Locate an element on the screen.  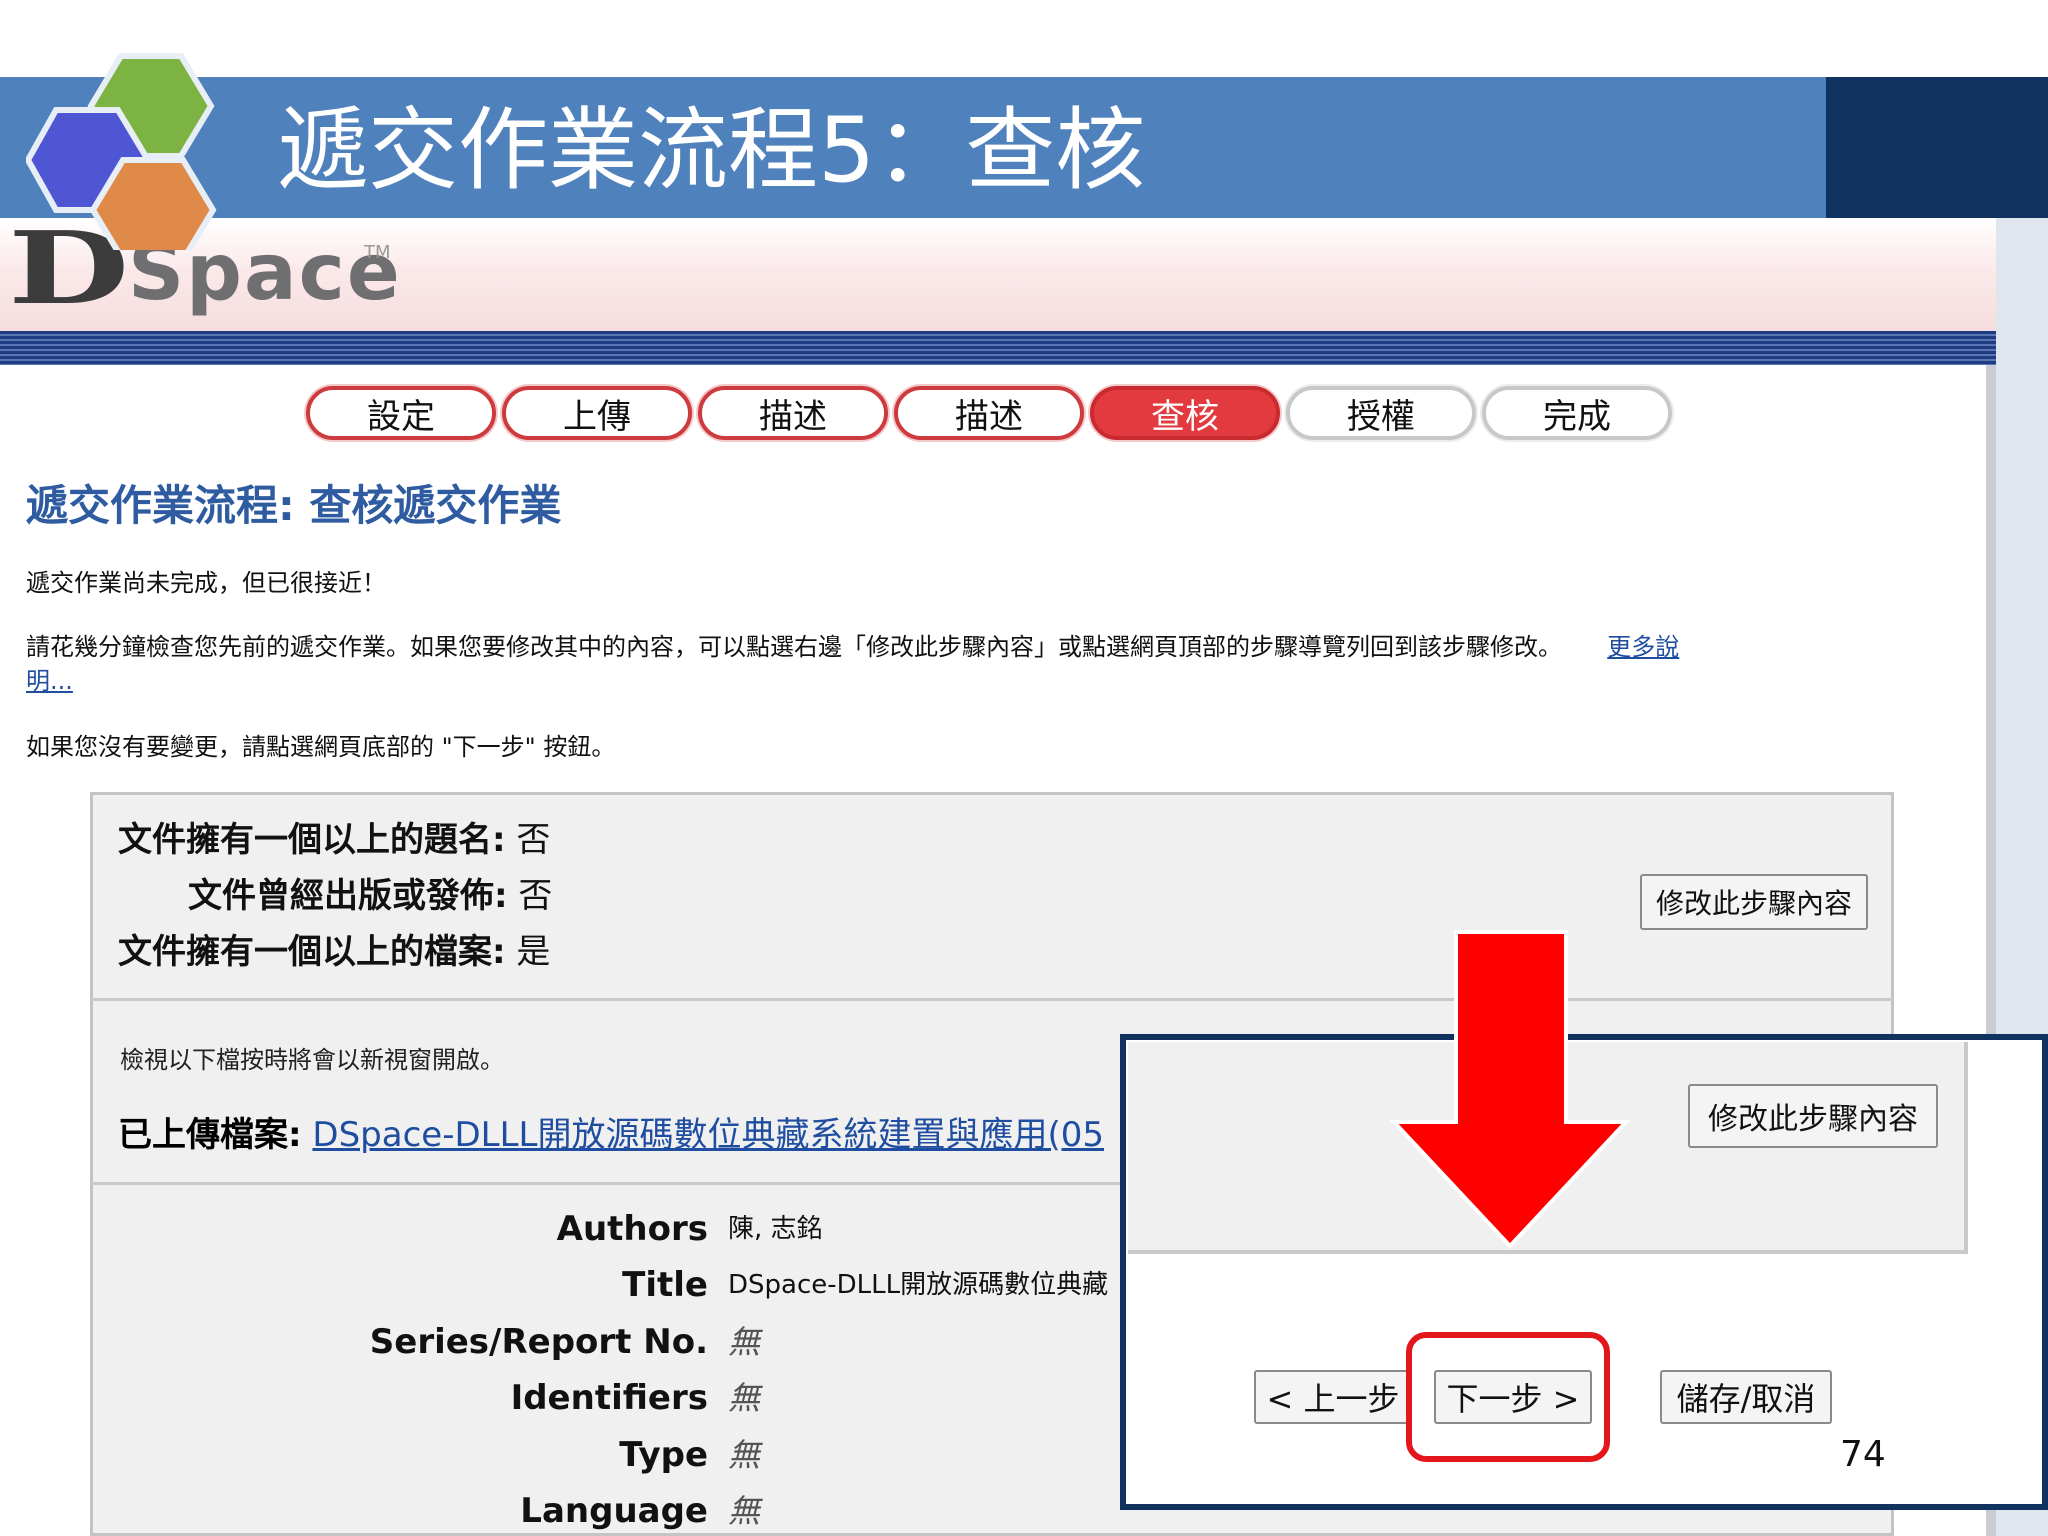
metadata-value-type: 無 is located at coordinates (744, 1455).